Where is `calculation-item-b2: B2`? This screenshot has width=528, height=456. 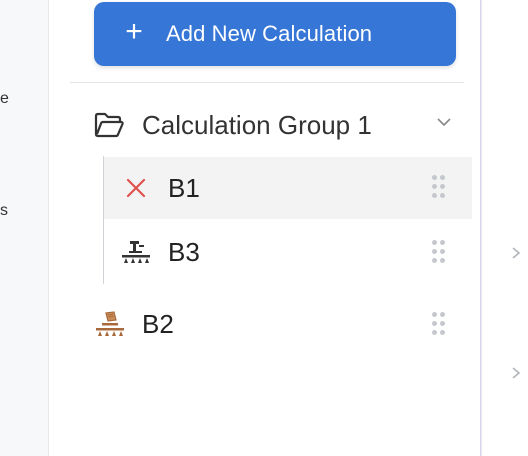 calculation-item-b2: B2 is located at coordinates (283, 324).